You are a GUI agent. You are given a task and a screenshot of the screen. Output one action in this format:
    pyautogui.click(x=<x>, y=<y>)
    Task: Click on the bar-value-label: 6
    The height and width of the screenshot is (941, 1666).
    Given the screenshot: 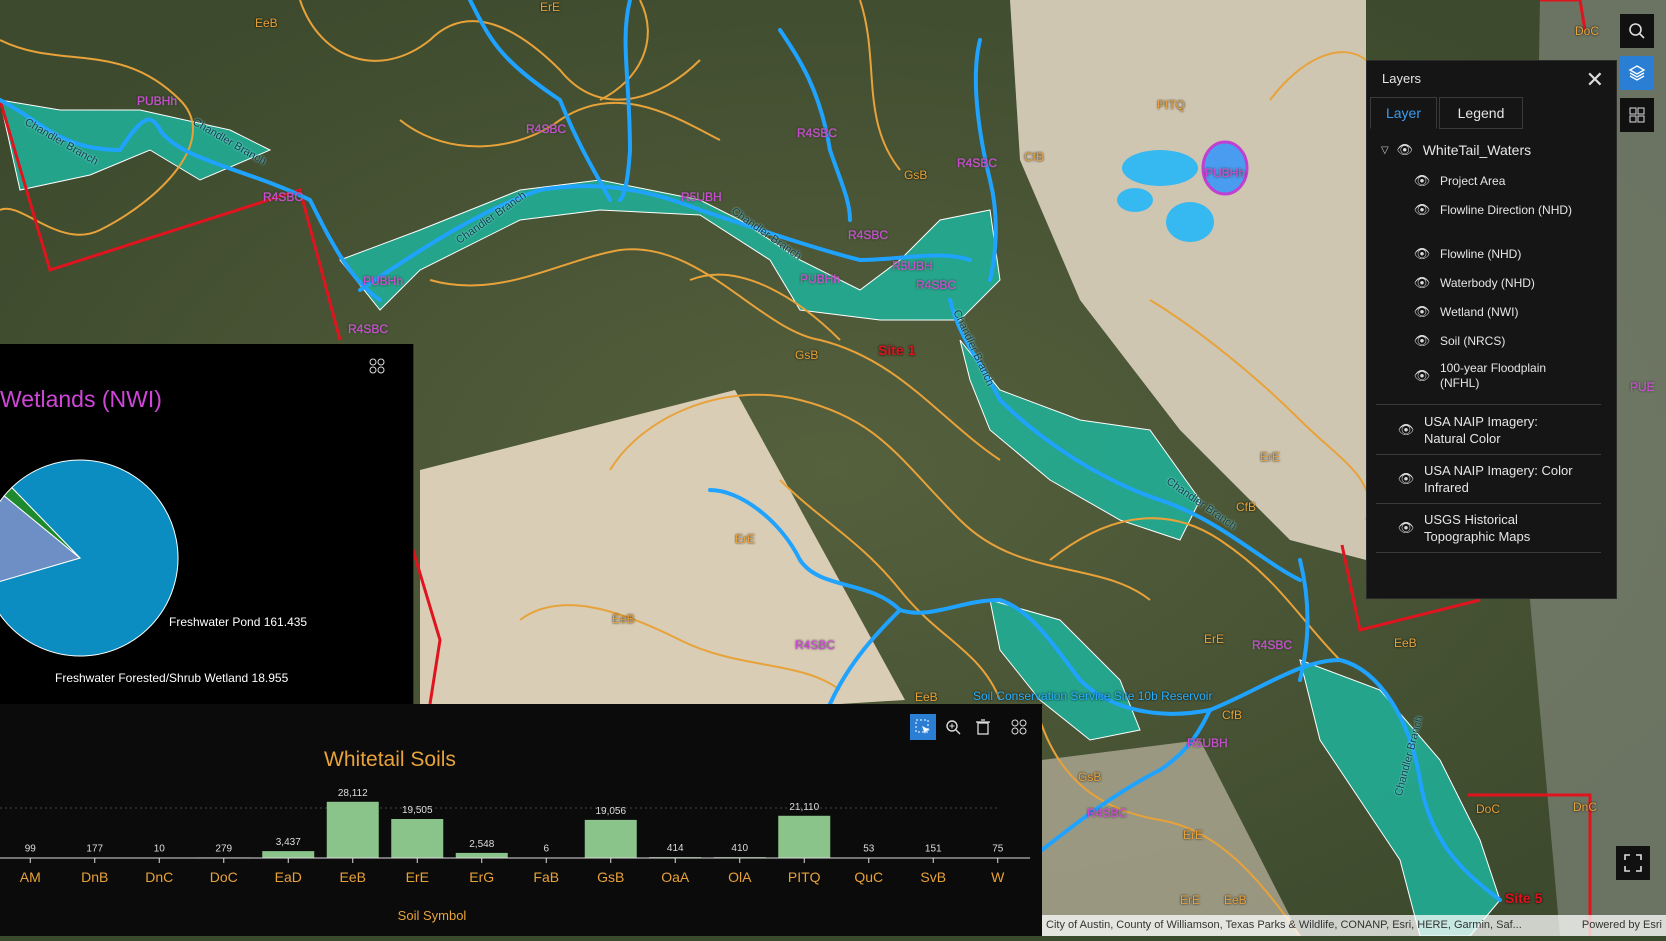 What is the action you would take?
    pyautogui.click(x=546, y=849)
    